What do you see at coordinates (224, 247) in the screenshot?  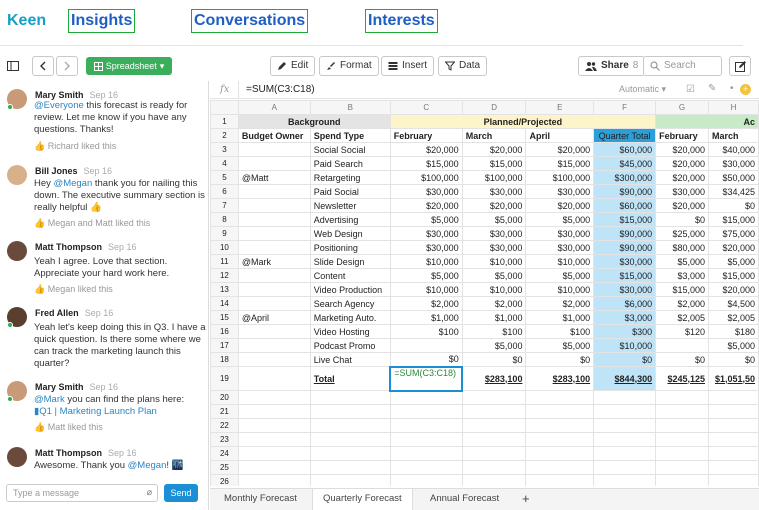 I see `row-header: 10` at bounding box center [224, 247].